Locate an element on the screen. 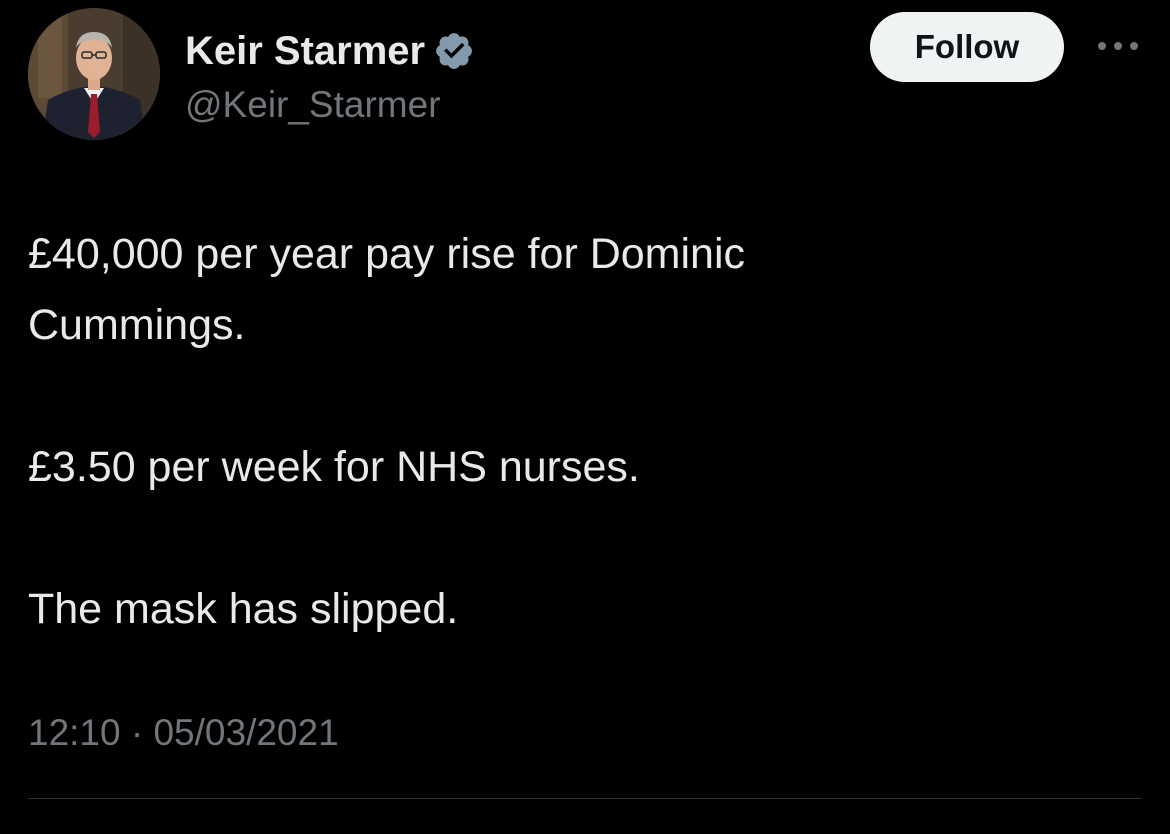  more-dots-icon is located at coordinates (1118, 46).